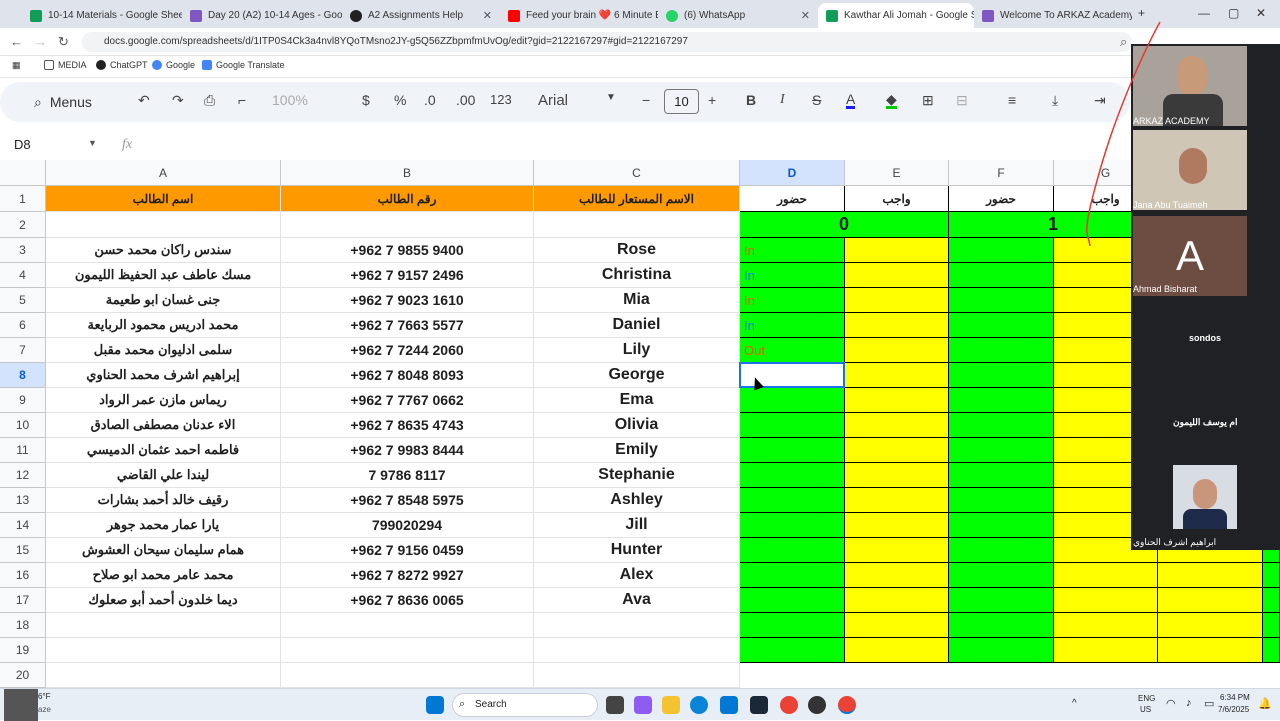  What do you see at coordinates (637, 475) in the screenshot?
I see `student-nickname-cell: Stephanie` at bounding box center [637, 475].